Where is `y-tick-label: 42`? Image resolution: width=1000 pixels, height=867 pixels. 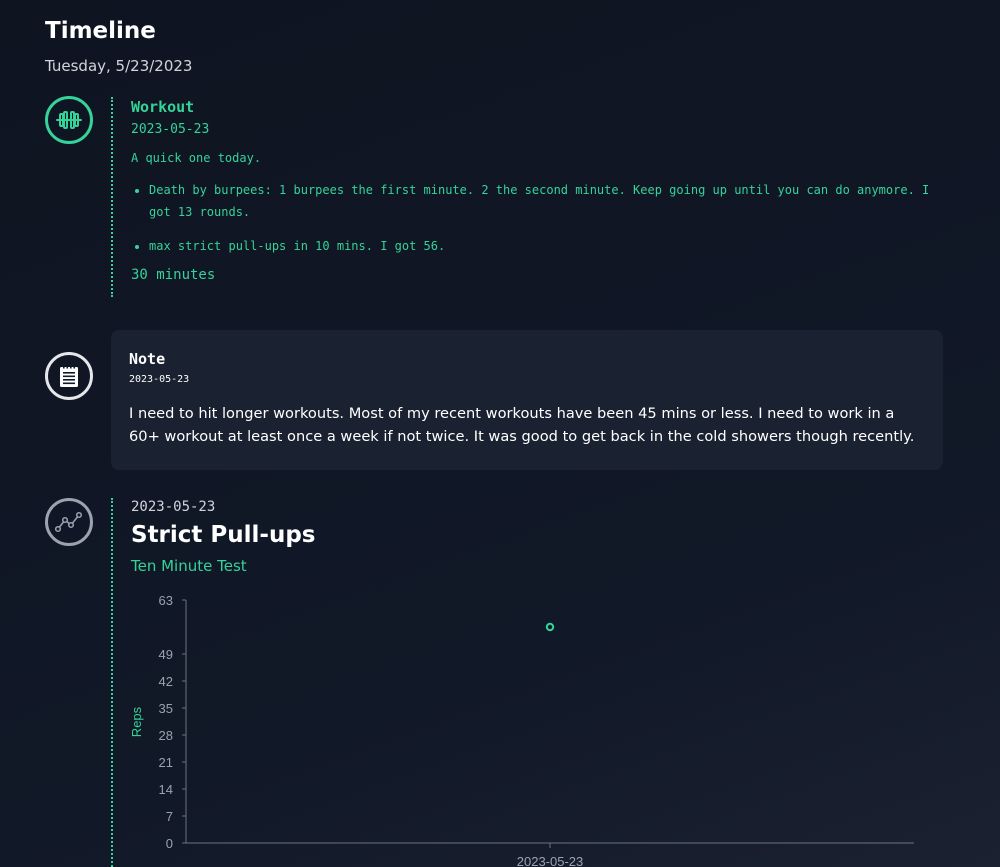 y-tick-label: 42 is located at coordinates (166, 681).